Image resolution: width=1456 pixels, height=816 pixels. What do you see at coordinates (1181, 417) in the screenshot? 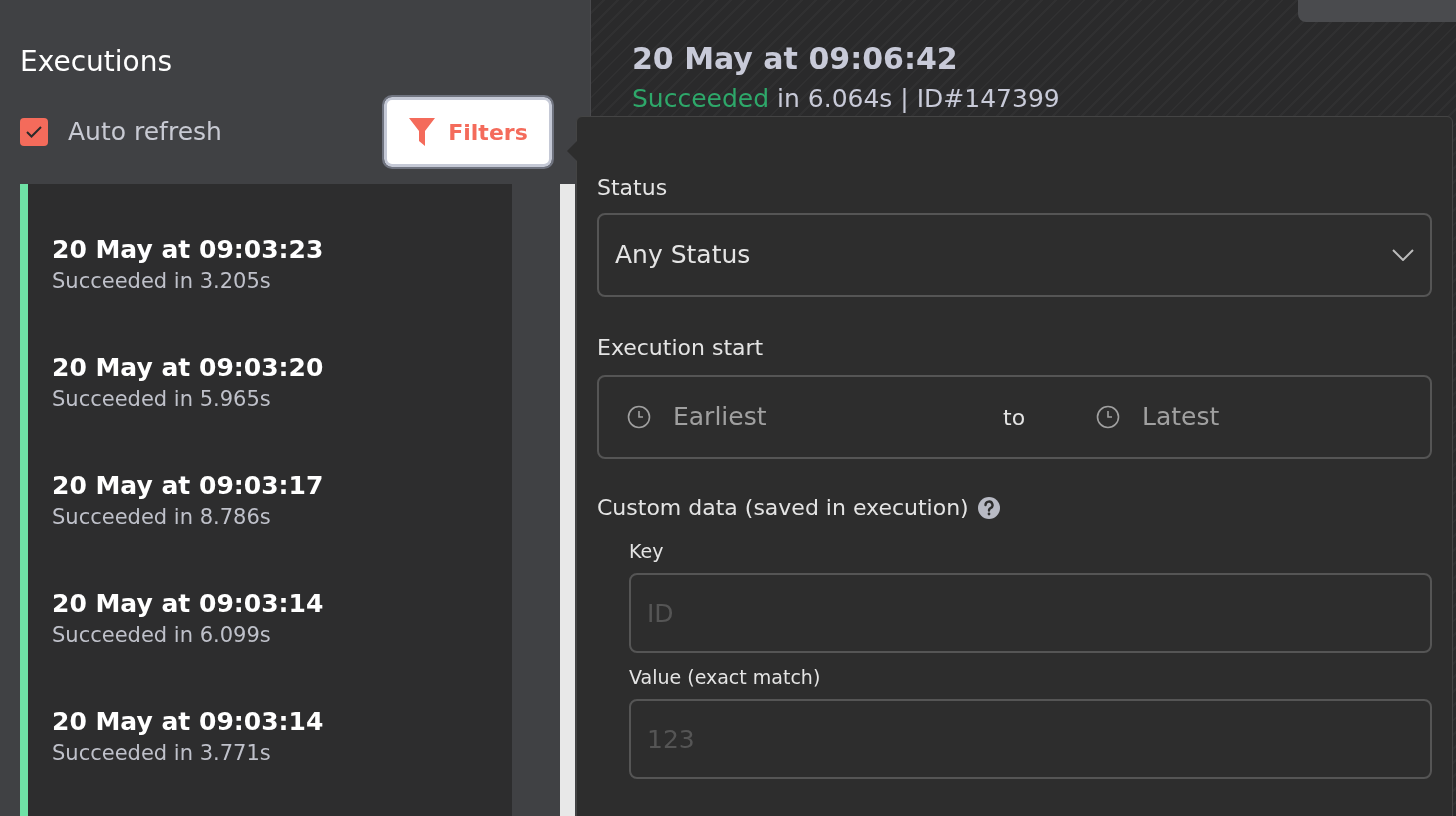
I see `end-date-placeholder: Latest` at bounding box center [1181, 417].